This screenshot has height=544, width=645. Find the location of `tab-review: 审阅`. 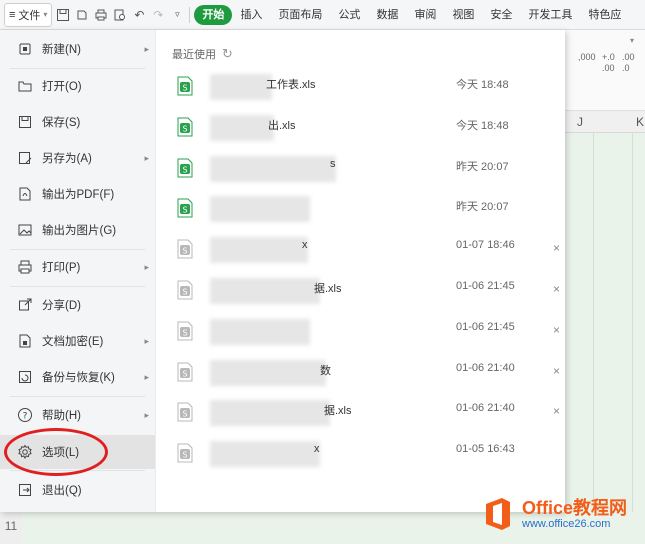

tab-review: 审阅 is located at coordinates (425, 15).